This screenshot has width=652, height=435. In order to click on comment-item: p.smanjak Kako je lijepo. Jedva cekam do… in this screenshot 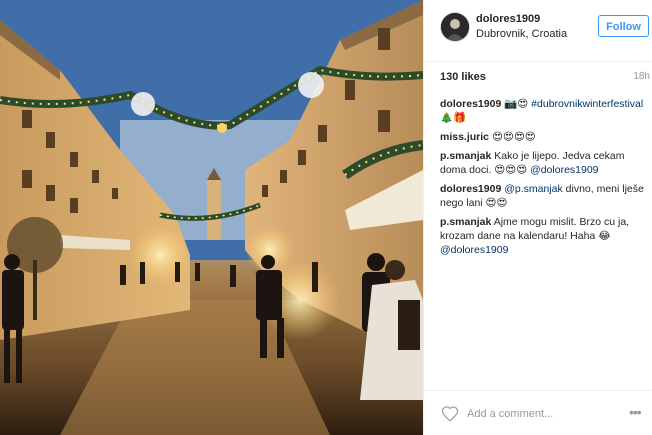, I will do `click(545, 163)`.